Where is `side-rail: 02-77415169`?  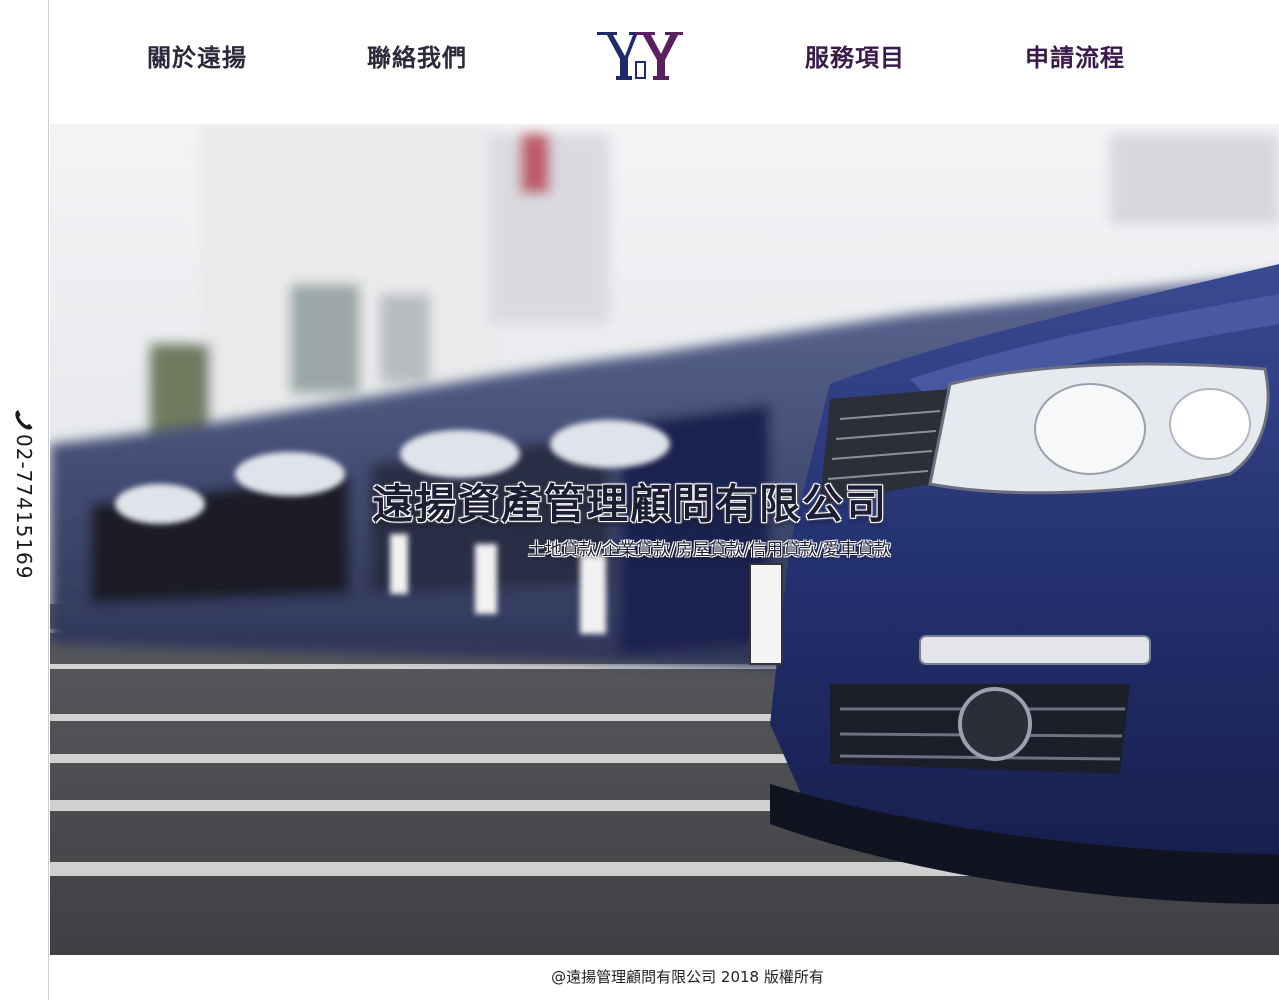
side-rail: 02-77415169 is located at coordinates (24, 500).